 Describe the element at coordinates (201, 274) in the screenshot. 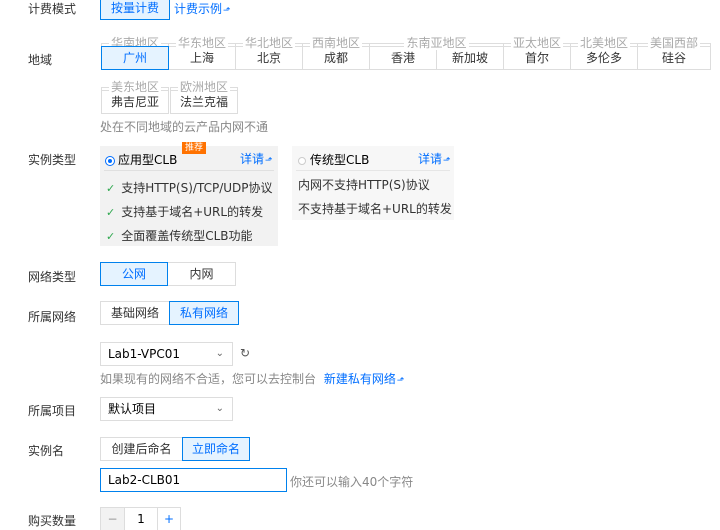

I see `network-type-private-option: 内网` at that location.